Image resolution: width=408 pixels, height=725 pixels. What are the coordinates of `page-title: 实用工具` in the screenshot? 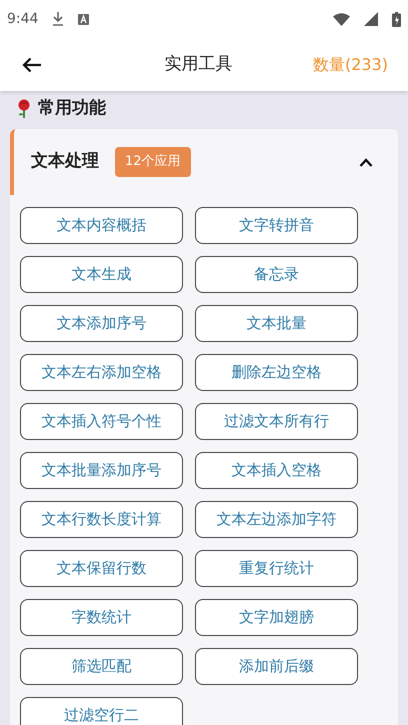 It's located at (198, 64).